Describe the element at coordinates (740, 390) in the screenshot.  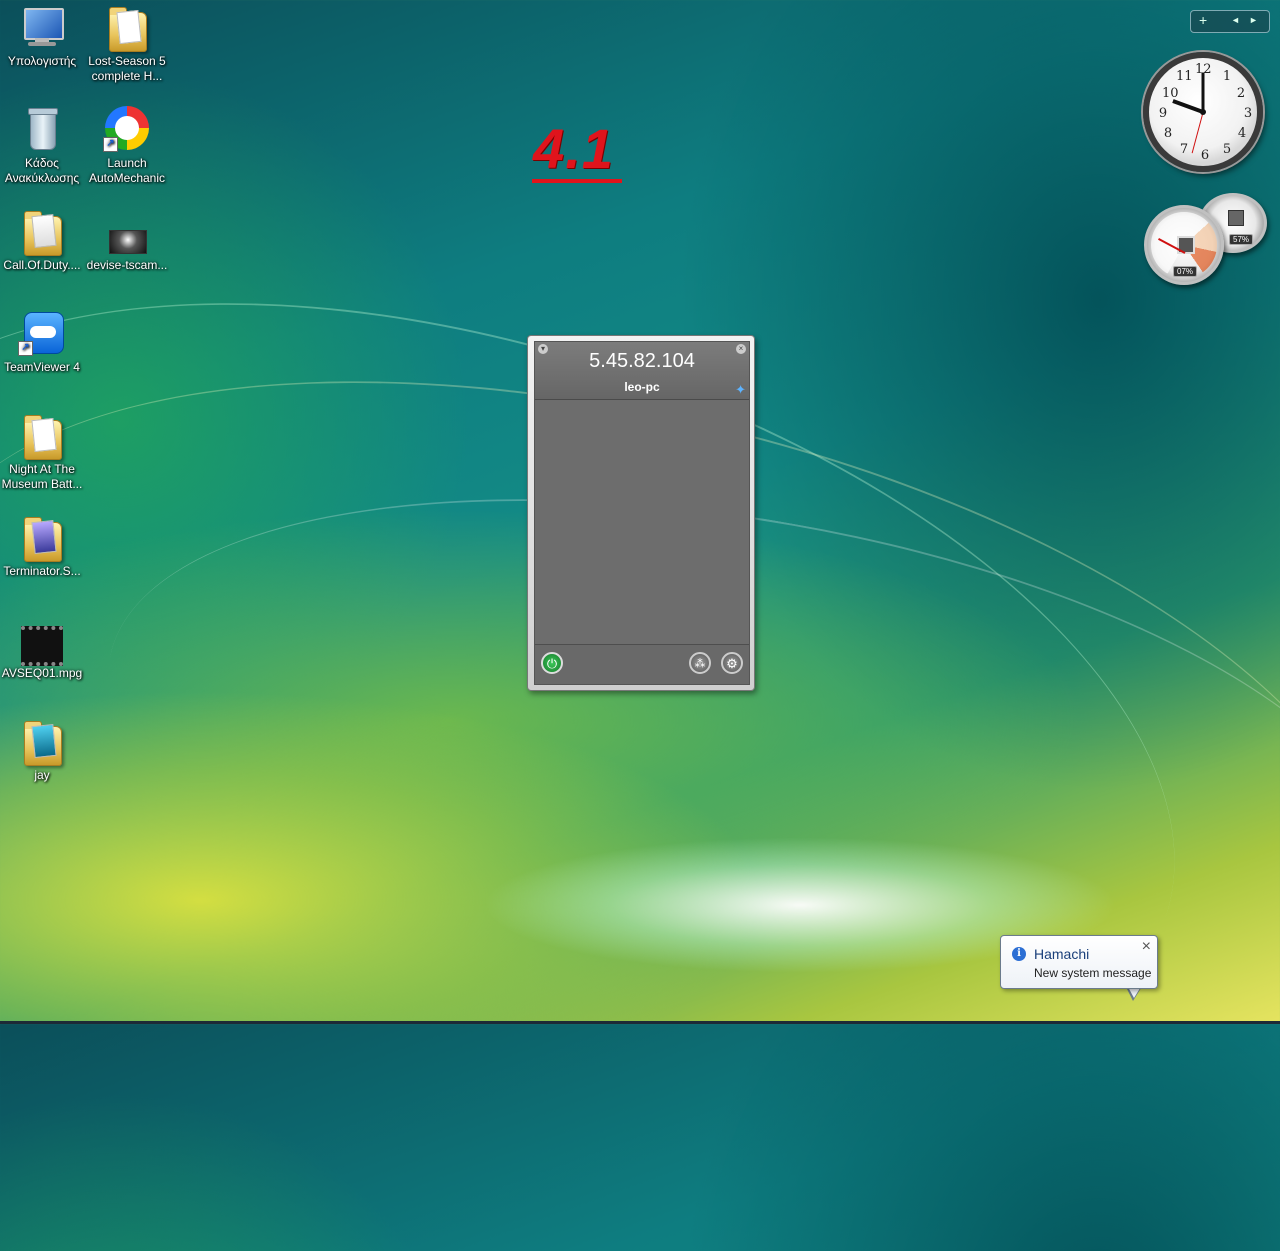
I see `hamachi-star-icon: ✦` at that location.